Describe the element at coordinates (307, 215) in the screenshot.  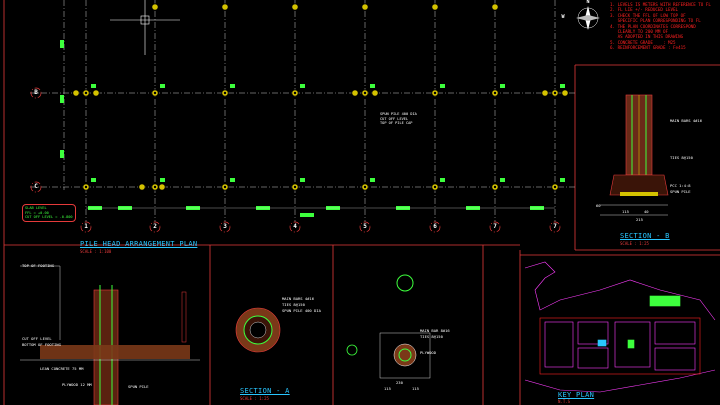
I see `dimension-tag` at that location.